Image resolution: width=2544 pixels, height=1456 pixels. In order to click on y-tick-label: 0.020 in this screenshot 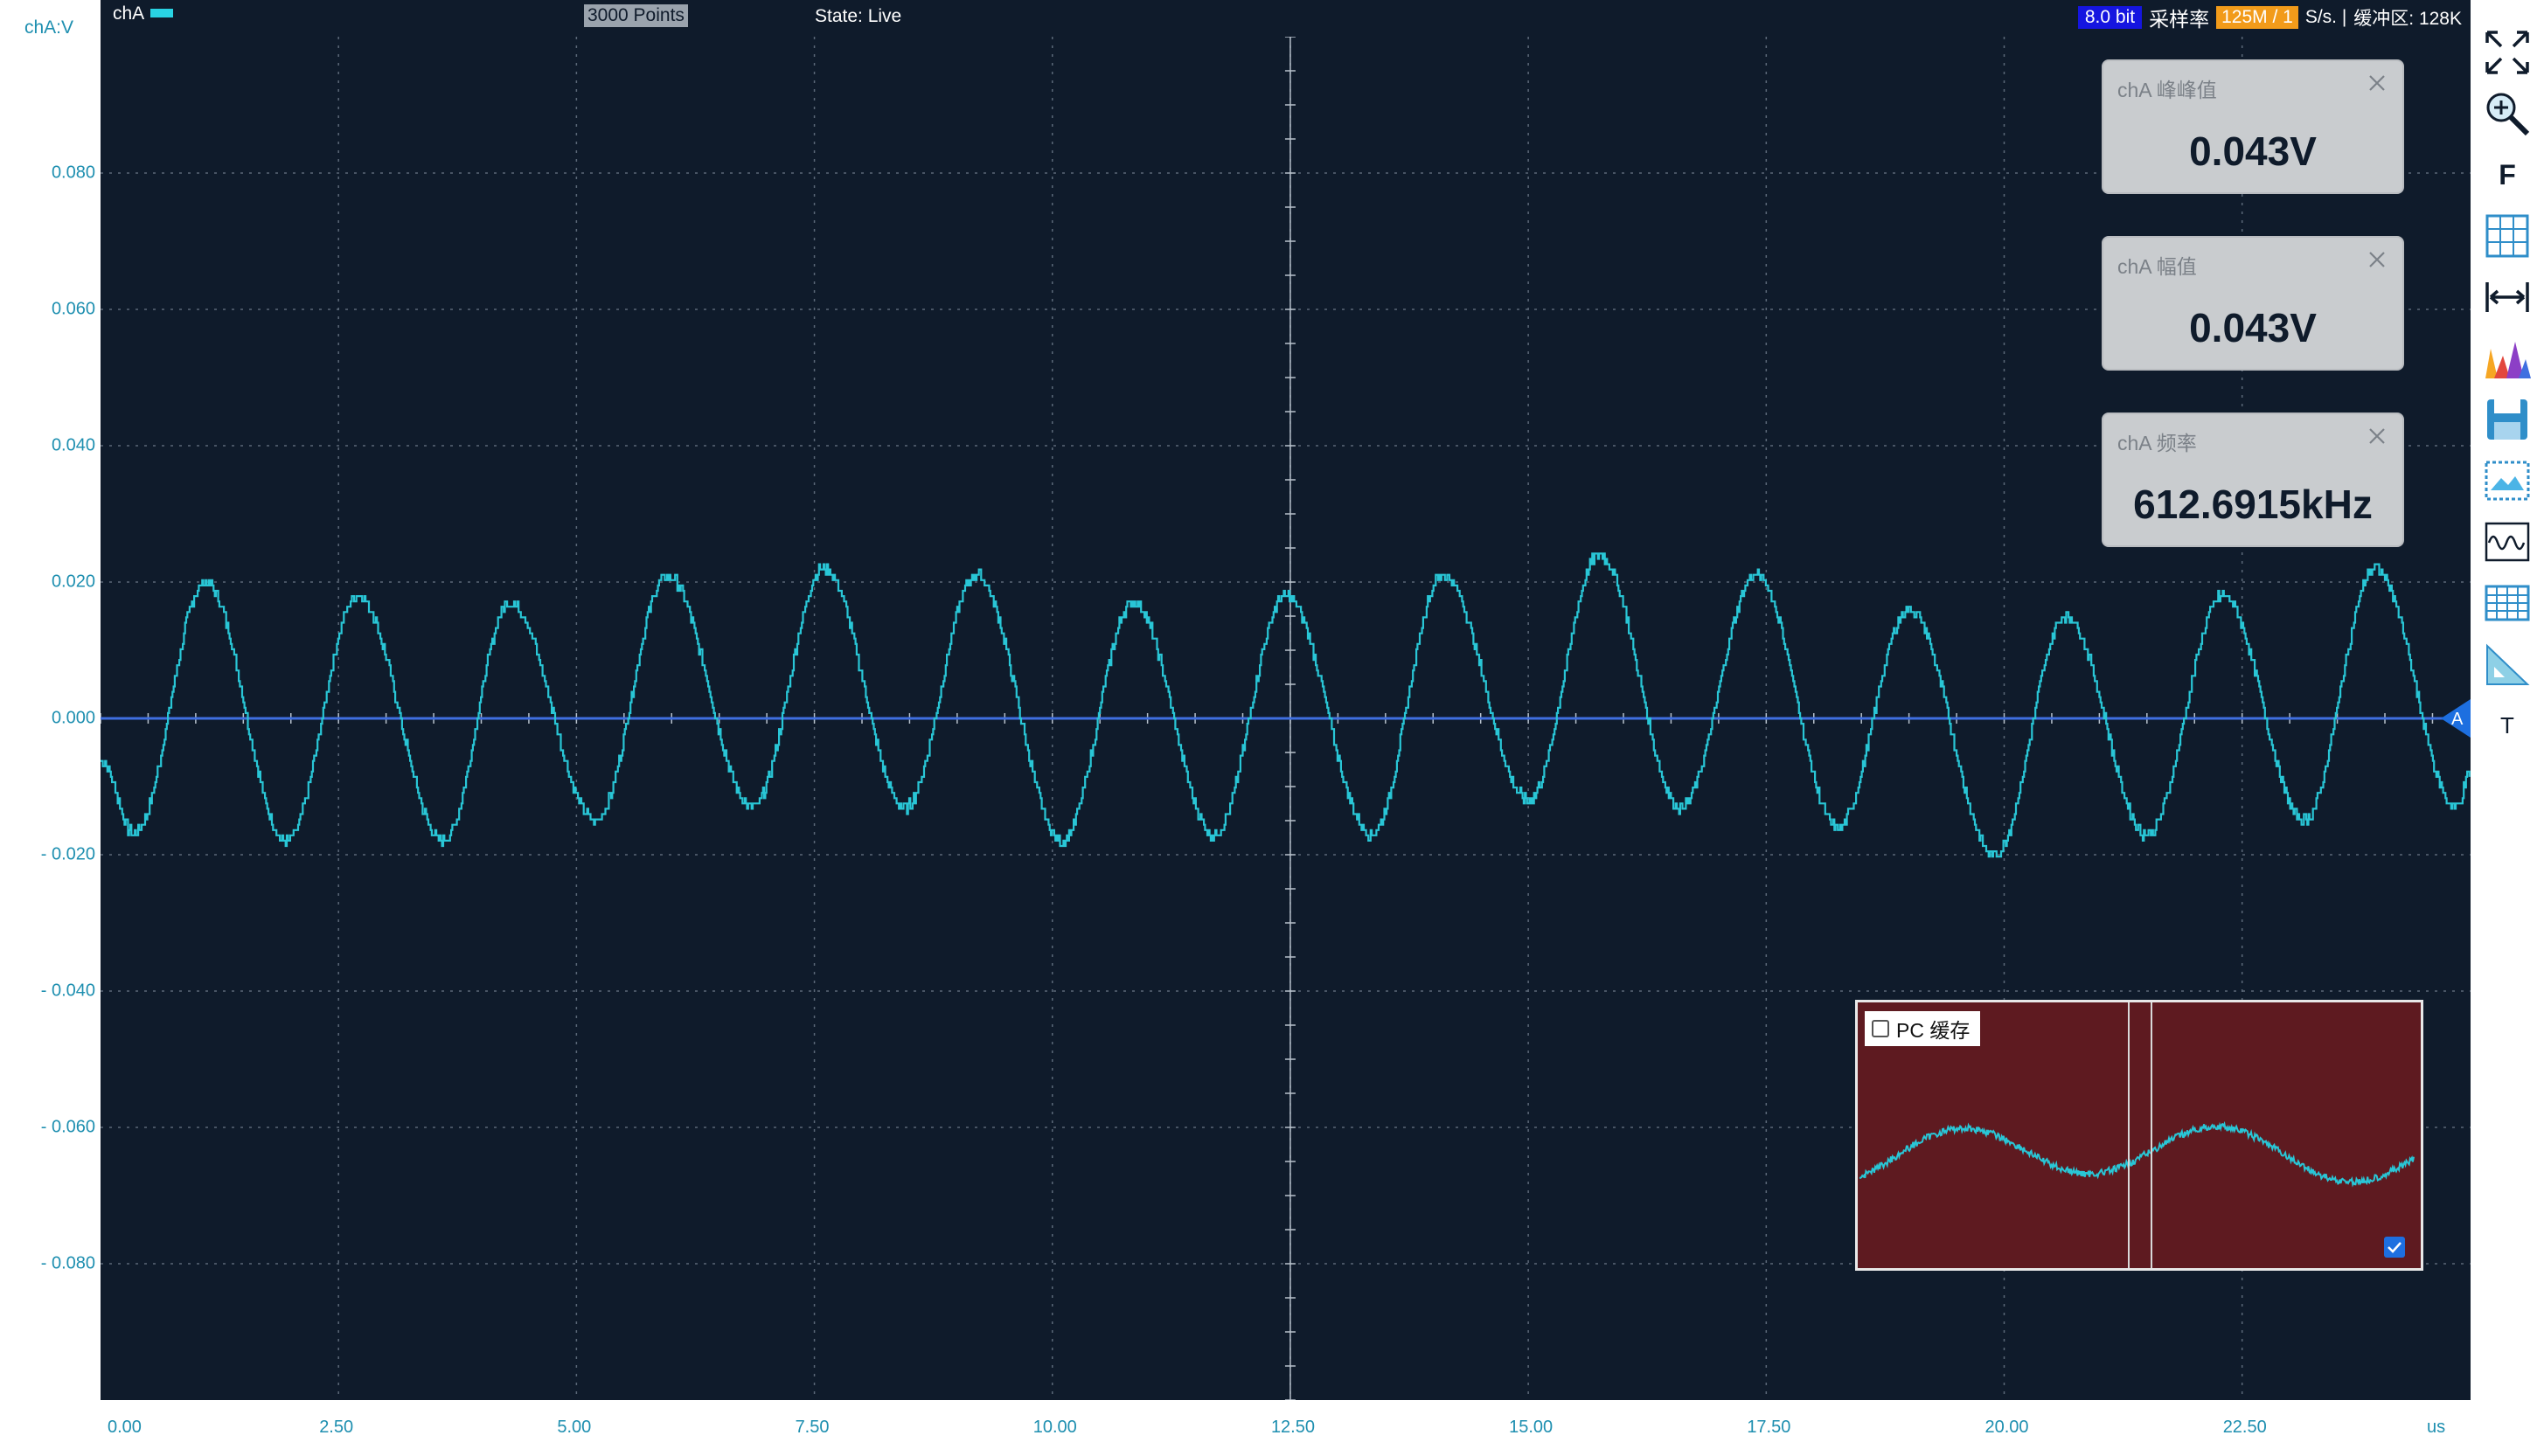, I will do `click(73, 582)`.